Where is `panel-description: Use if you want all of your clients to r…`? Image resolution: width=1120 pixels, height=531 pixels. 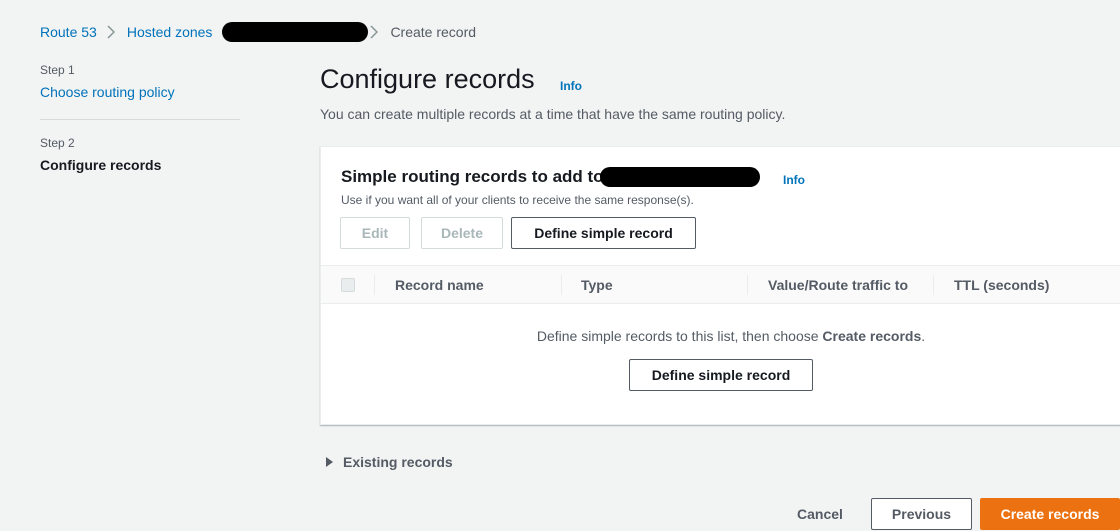 panel-description: Use if you want all of your clients to r… is located at coordinates (517, 200).